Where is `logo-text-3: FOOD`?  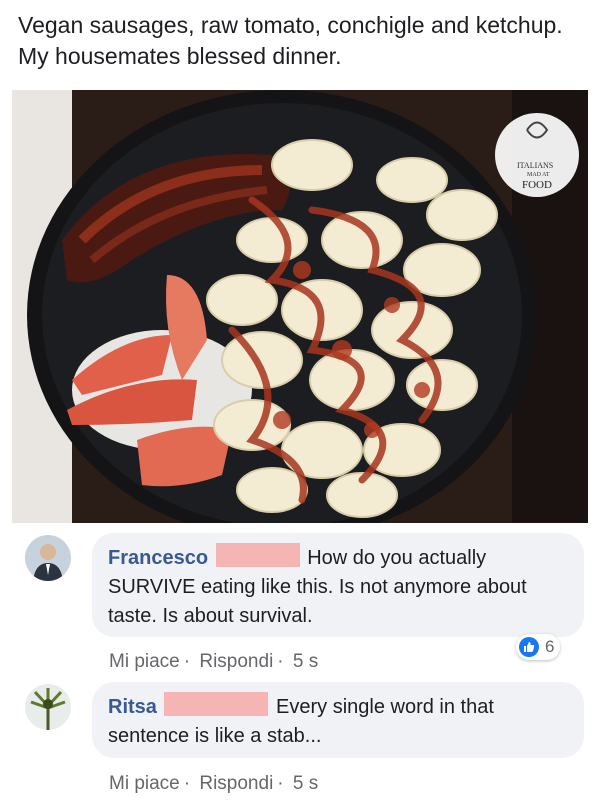 logo-text-3: FOOD is located at coordinates (537, 185).